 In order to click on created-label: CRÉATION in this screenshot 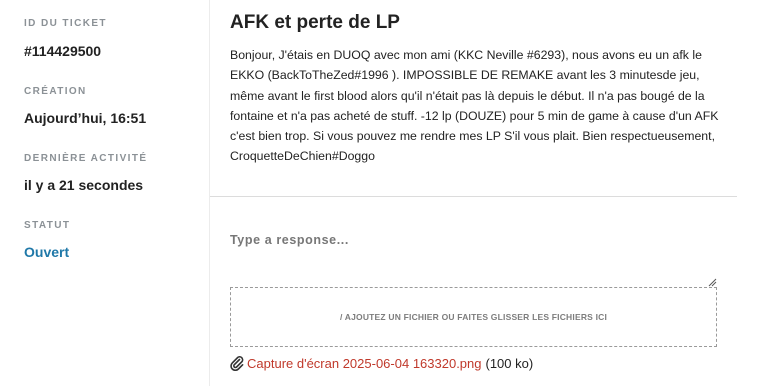, I will do `click(55, 91)`.